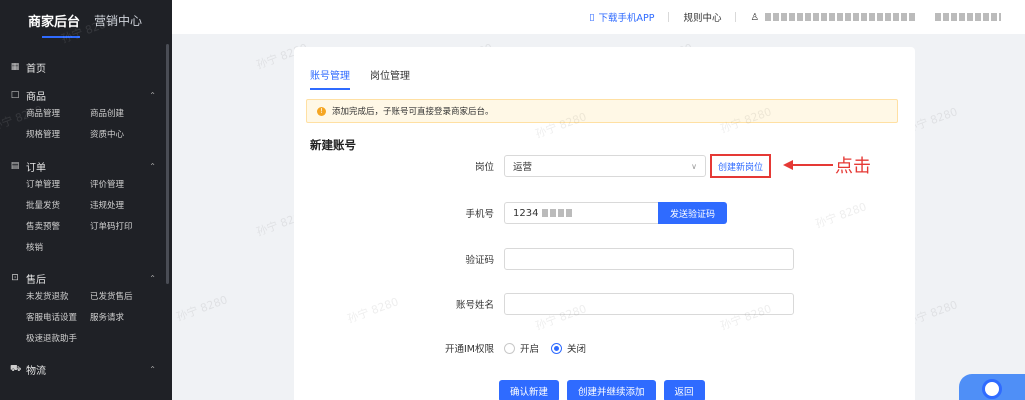 Image resolution: width=1025 pixels, height=400 pixels. Describe the element at coordinates (86, 278) in the screenshot. I see `sidebar-group-aftersale: ⊡ 售后 ⌃` at that location.